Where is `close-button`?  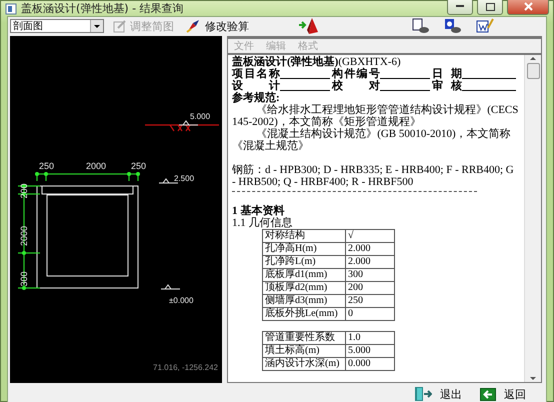
close-button is located at coordinates (528, 7).